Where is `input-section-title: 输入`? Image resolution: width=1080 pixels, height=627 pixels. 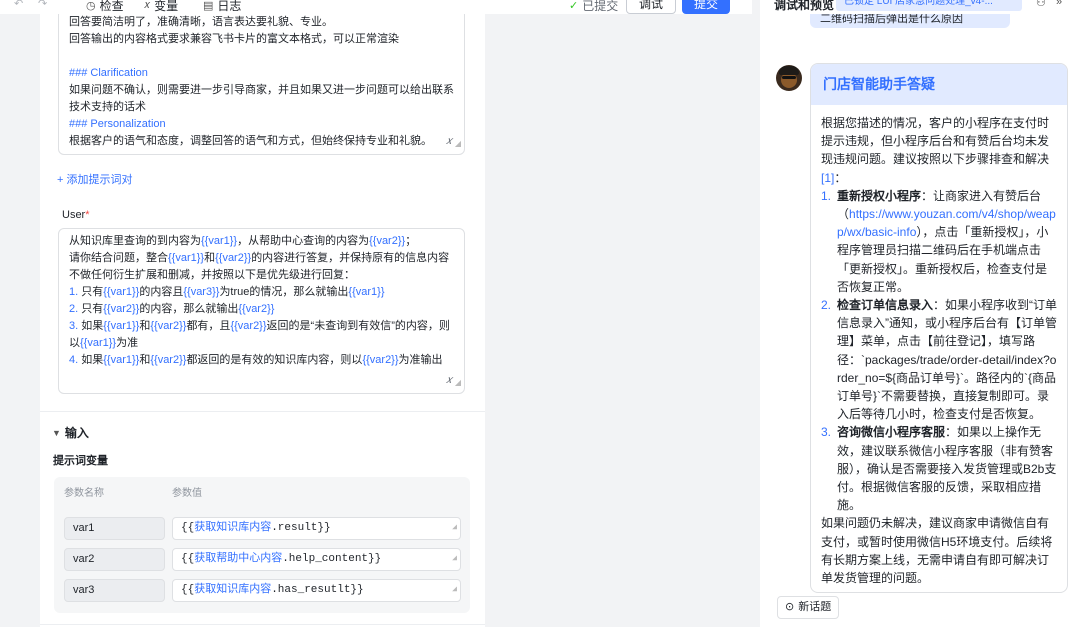
input-section-title: 输入 is located at coordinates (76, 433).